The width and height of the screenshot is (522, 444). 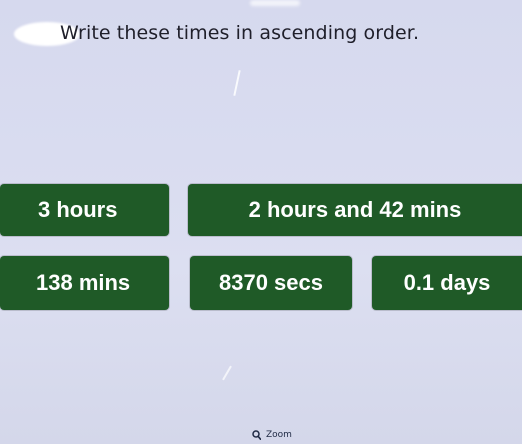 I want to click on zoom-button: Zoom, so click(x=272, y=435).